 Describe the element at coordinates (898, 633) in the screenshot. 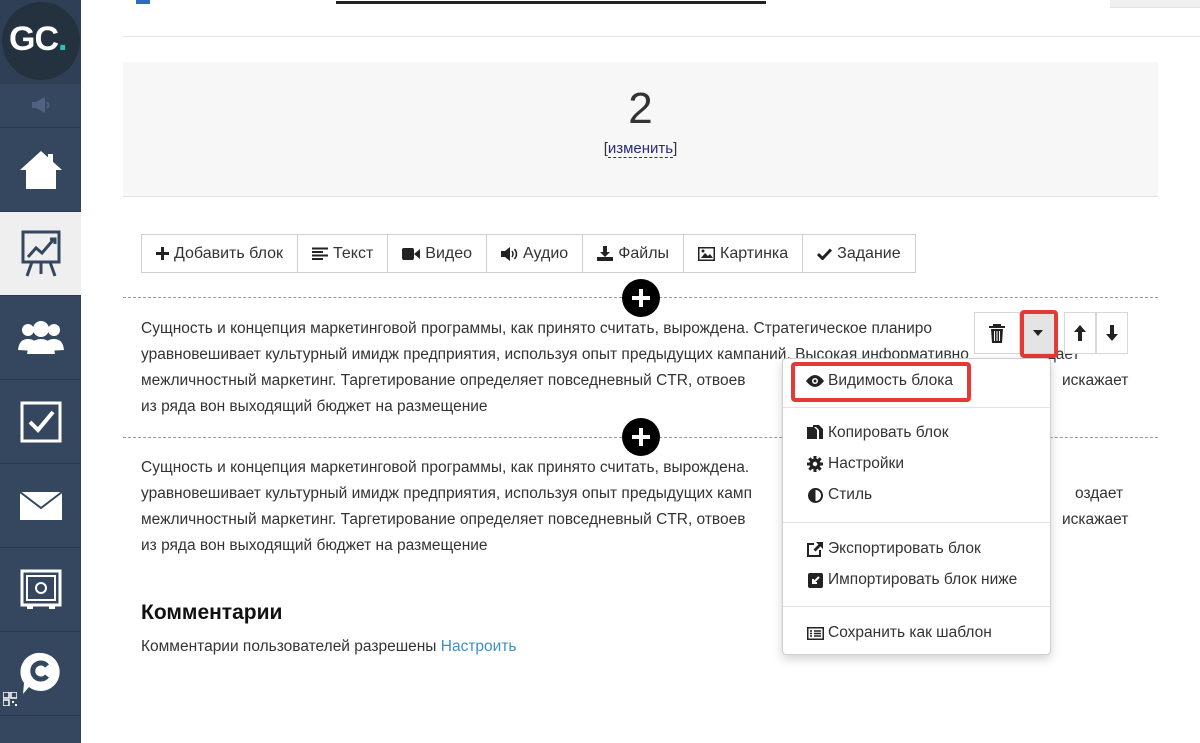

I see `menu-item-save-template: Сохранить как шаблон` at that location.